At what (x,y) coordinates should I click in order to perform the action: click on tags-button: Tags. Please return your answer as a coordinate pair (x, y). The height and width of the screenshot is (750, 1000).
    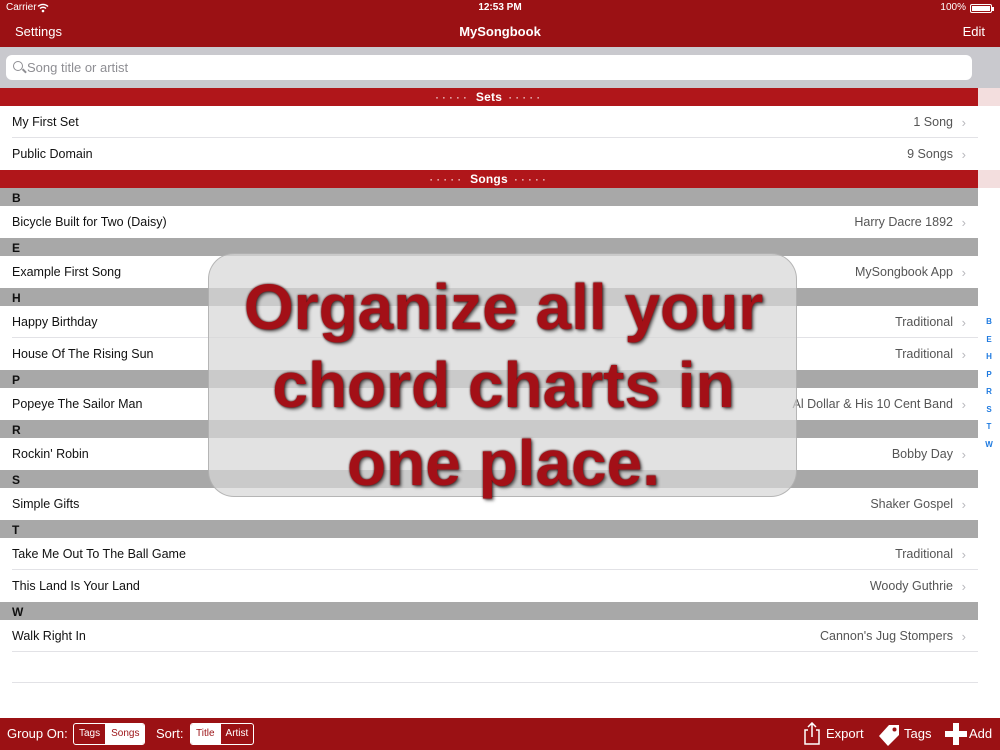
    Looking at the image, I should click on (906, 734).